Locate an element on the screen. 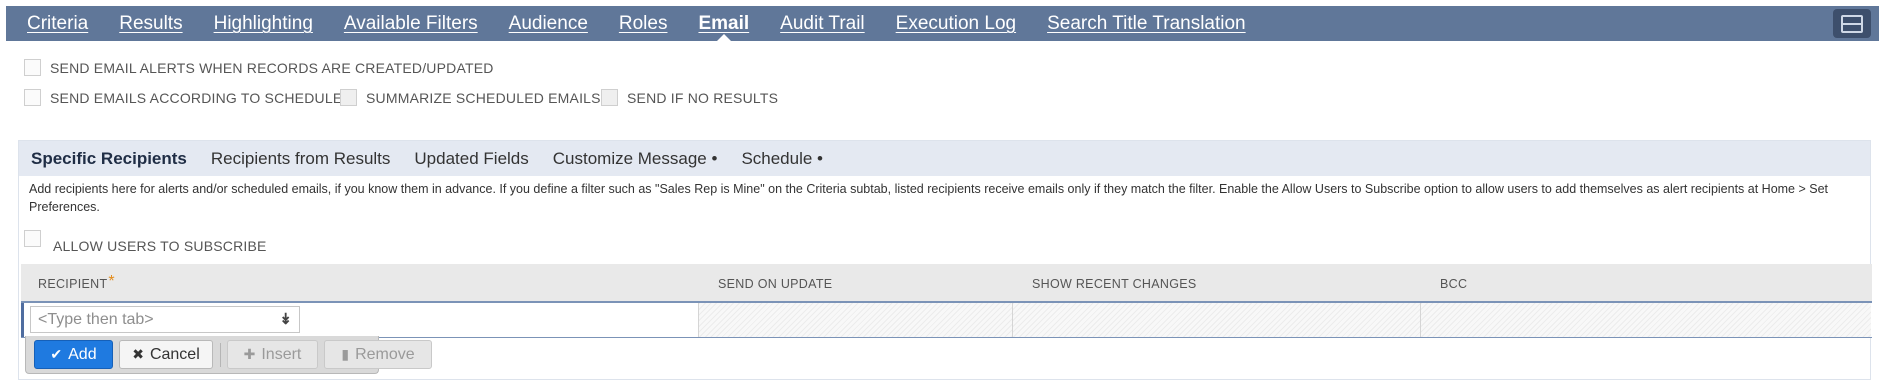 This screenshot has width=1885, height=390. remove-button: ▮ Remove is located at coordinates (378, 354).